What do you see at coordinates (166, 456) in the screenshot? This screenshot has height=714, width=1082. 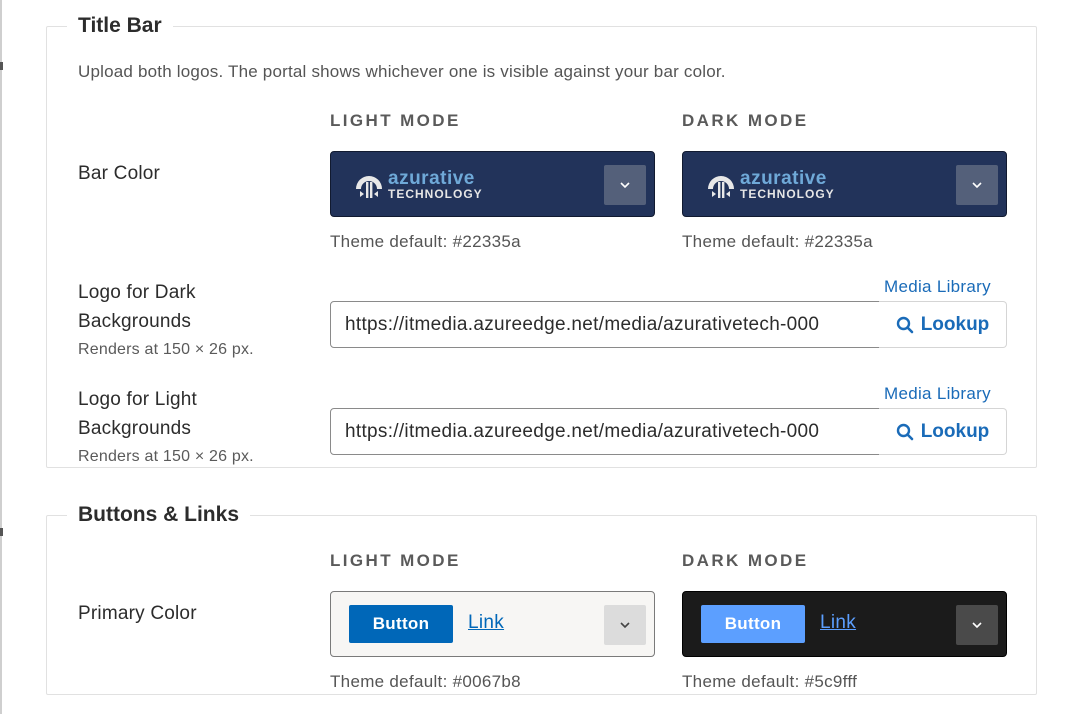 I see `logo-light-hint: Renders at 150 × 26 px.` at bounding box center [166, 456].